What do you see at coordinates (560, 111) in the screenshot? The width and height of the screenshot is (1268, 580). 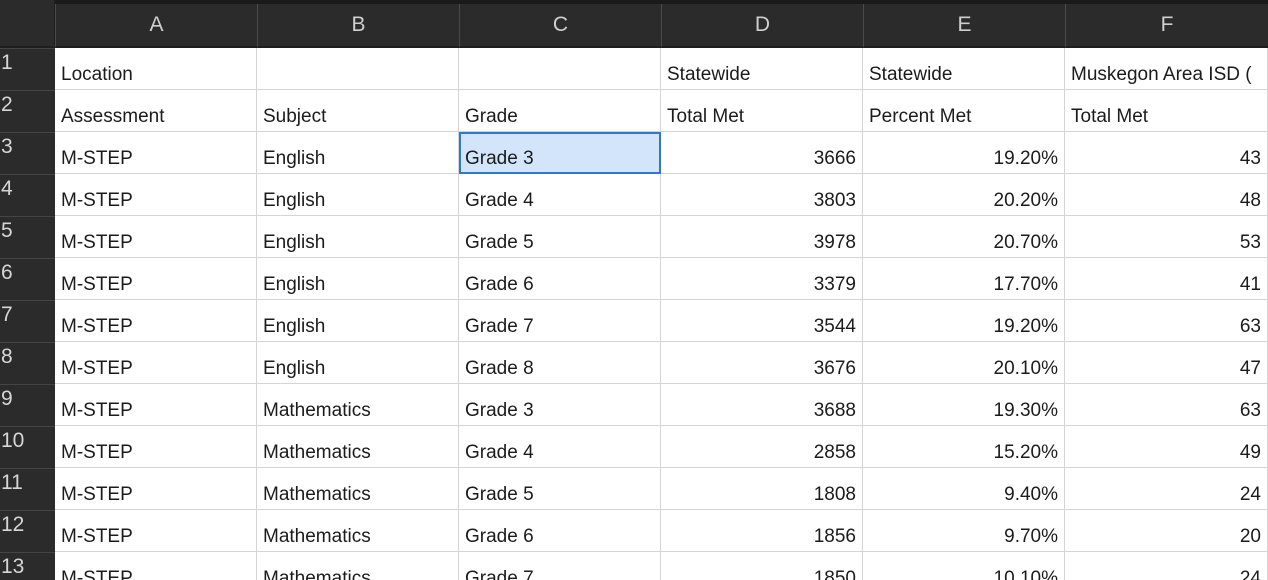 I see `cell-c2: Grade` at bounding box center [560, 111].